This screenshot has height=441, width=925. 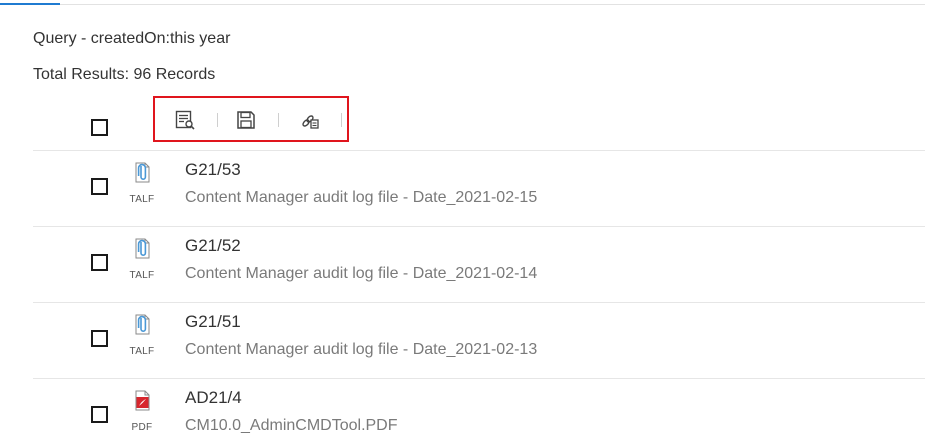 I want to click on total-results-label: Total Results: 96 Records, so click(x=124, y=74).